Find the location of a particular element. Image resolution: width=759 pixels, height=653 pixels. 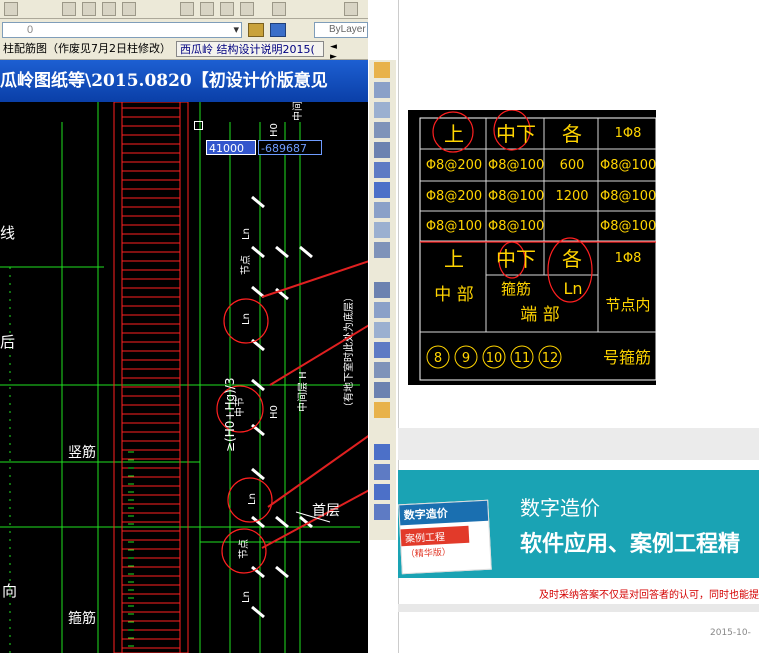

send-back-icon is located at coordinates (382, 492).